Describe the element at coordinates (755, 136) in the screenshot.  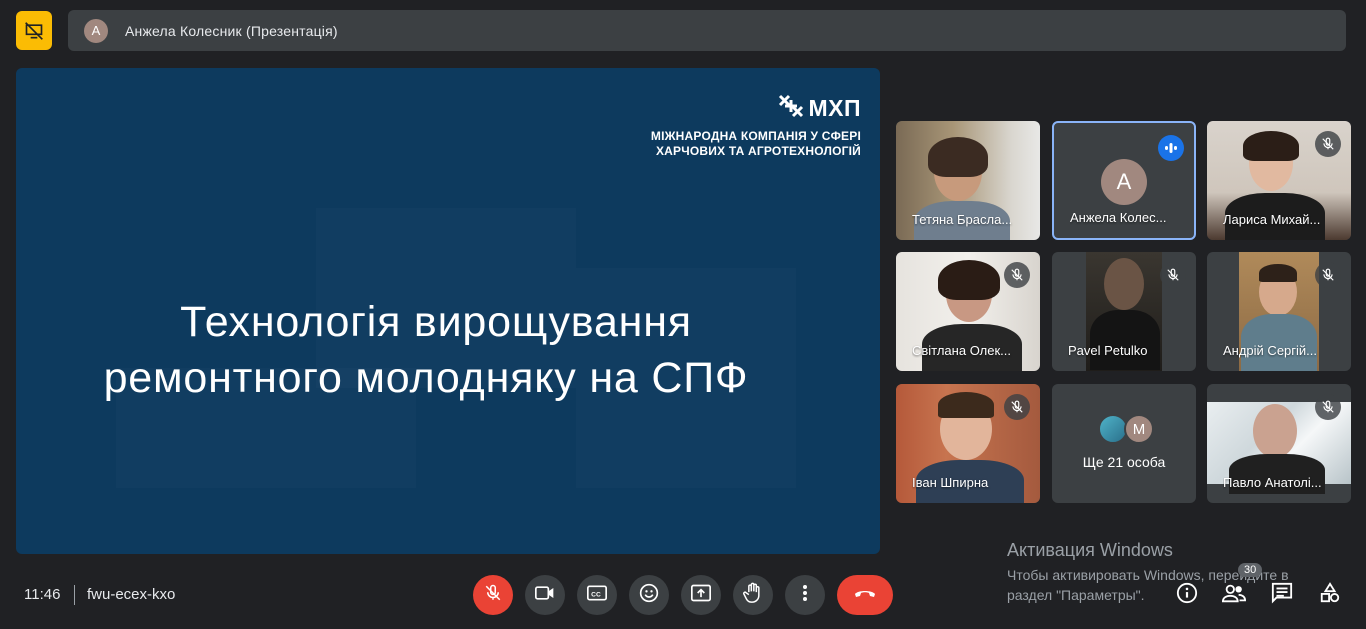
I see `brand-line-1: МІЖНАРОДНА КОМПАНІЯ У СФЕРІ` at that location.